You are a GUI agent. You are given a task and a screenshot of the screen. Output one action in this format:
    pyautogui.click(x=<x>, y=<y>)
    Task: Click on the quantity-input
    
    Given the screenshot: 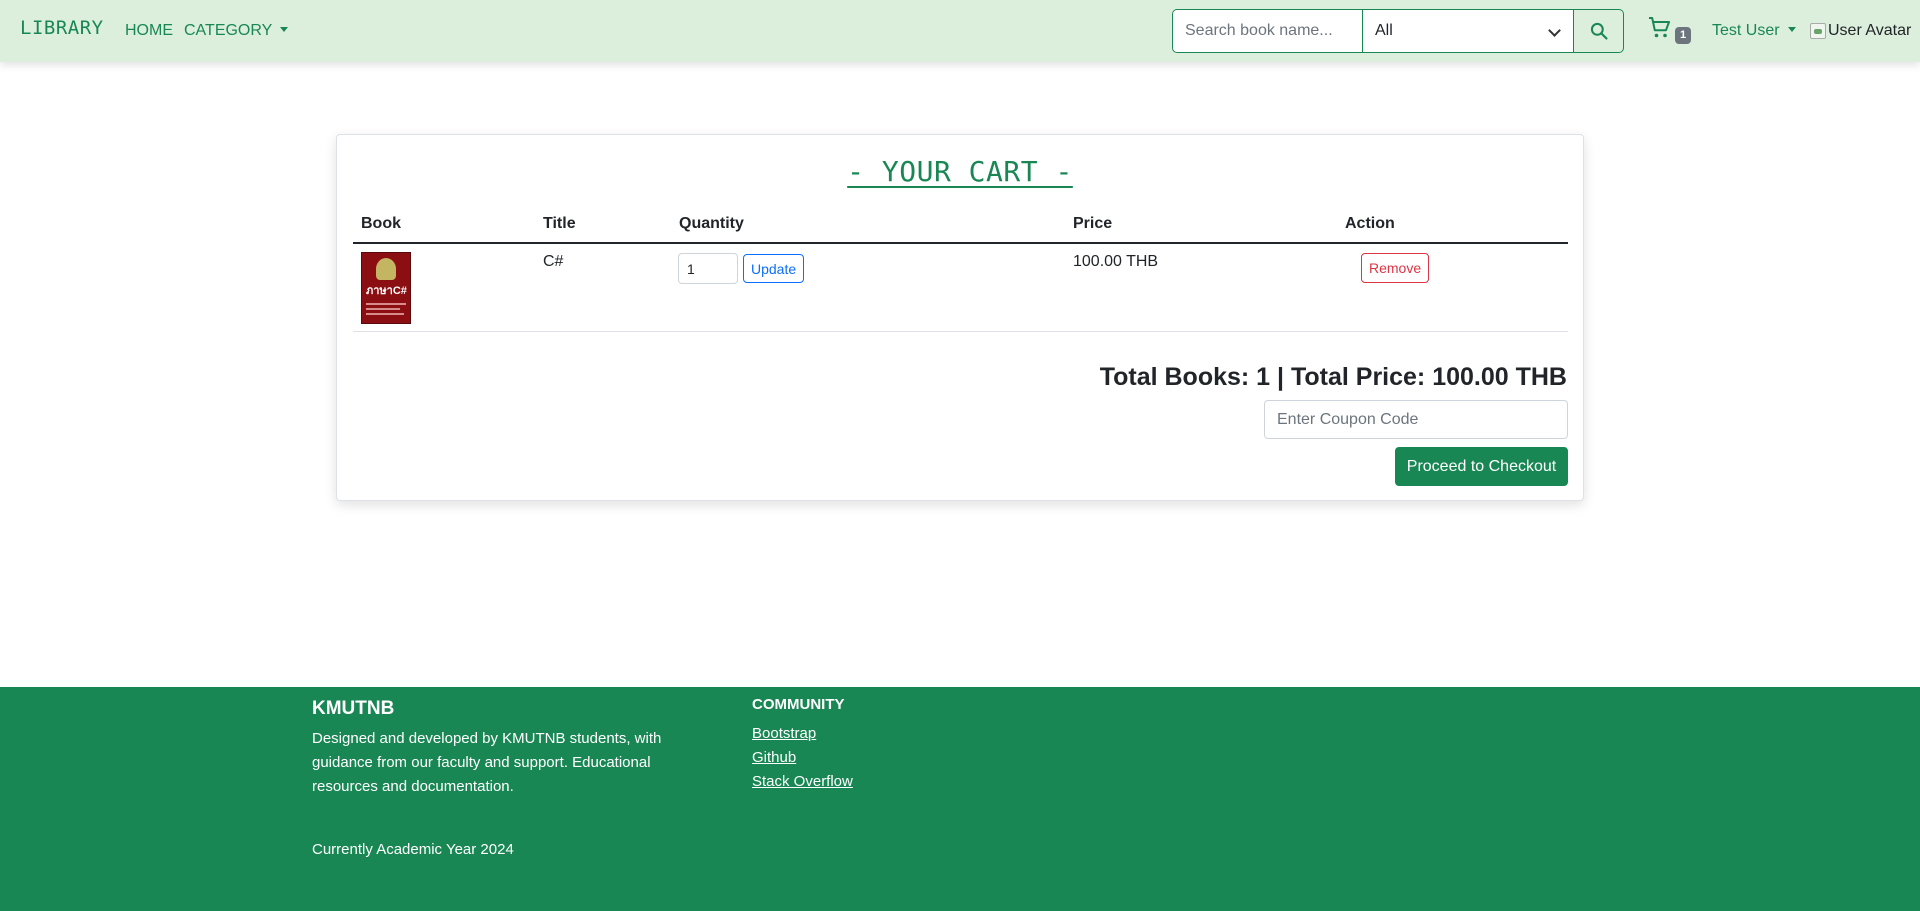 What is the action you would take?
    pyautogui.click(x=708, y=268)
    